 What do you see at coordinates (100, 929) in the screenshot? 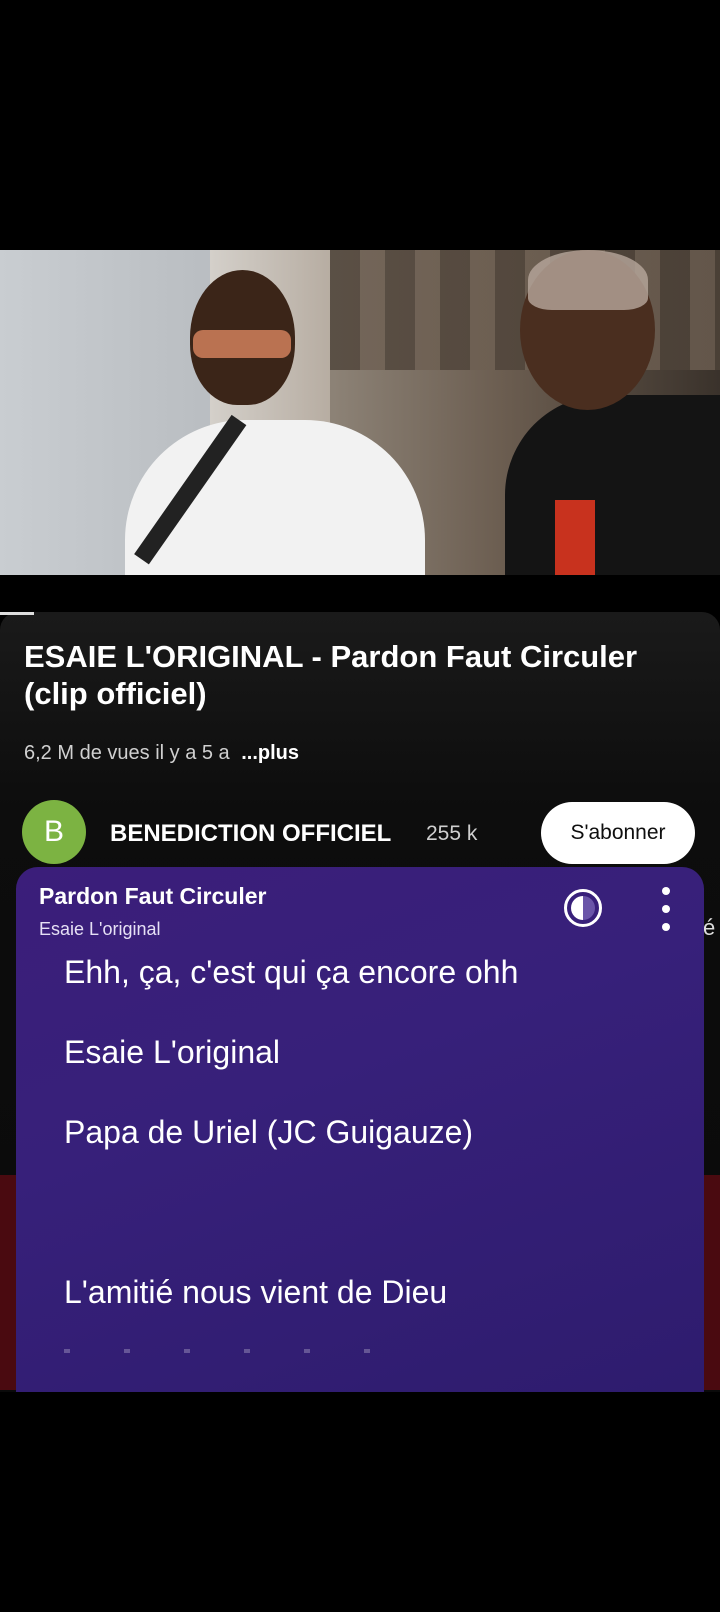
I see `lyrics-artist: Esaie L'original` at bounding box center [100, 929].